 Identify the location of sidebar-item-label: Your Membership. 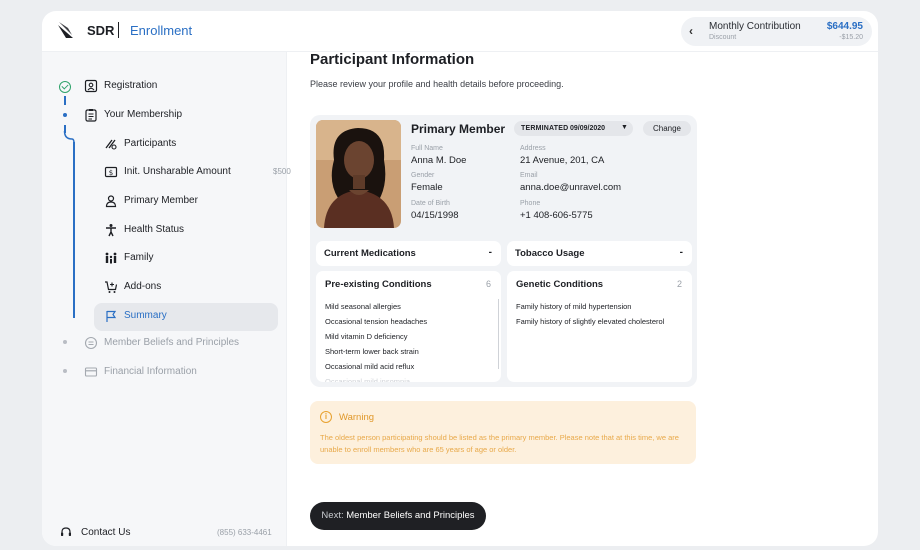
(143, 114).